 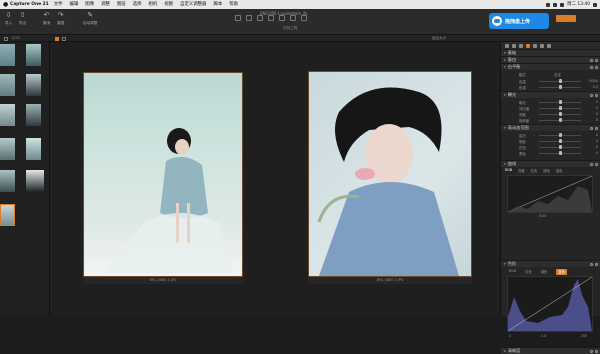 What do you see at coordinates (550, 153) in the screenshot?
I see `black-row: 黑色 0` at bounding box center [550, 153].